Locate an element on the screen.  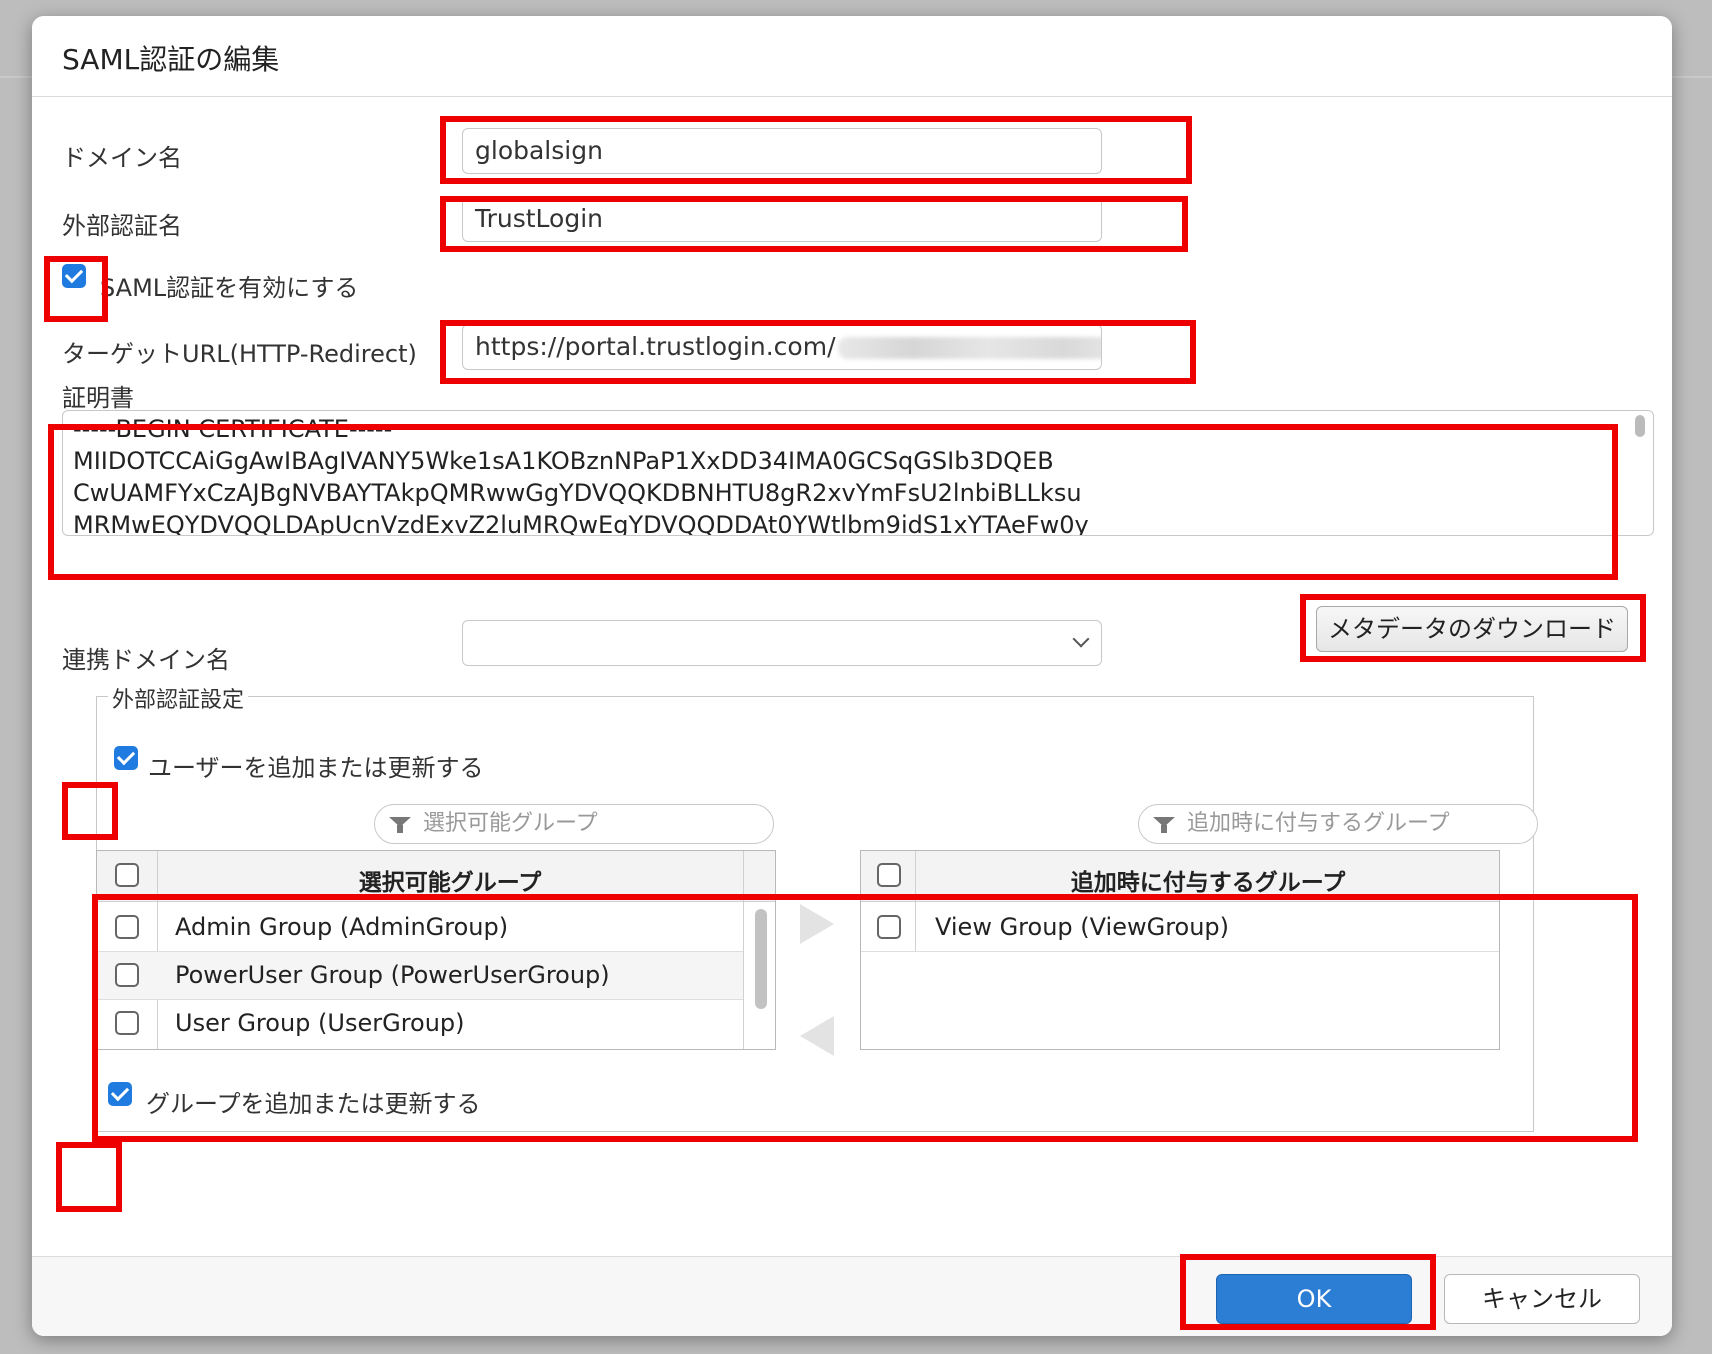
dialog-footer is located at coordinates (852, 1296).